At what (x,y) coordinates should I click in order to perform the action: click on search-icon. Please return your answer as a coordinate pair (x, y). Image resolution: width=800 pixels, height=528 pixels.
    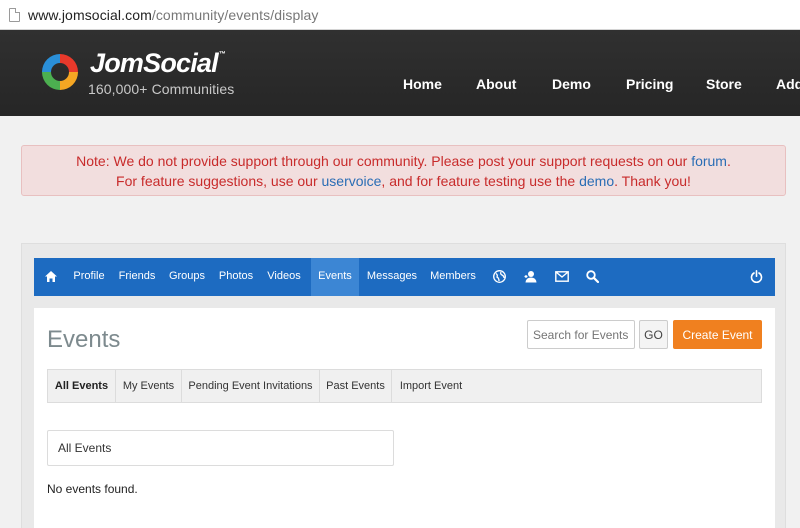
    Looking at the image, I should click on (592, 276).